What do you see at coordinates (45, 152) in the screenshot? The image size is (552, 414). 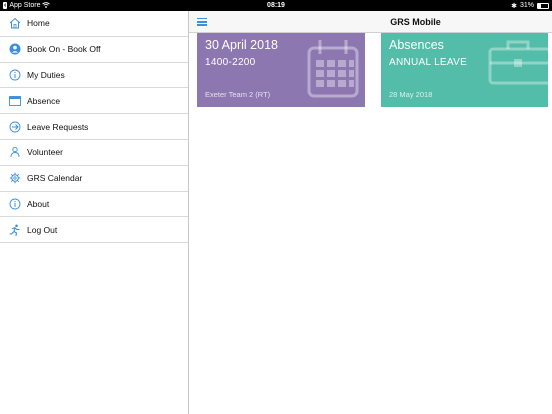 I see `sidebar-item-label: Volunteer` at bounding box center [45, 152].